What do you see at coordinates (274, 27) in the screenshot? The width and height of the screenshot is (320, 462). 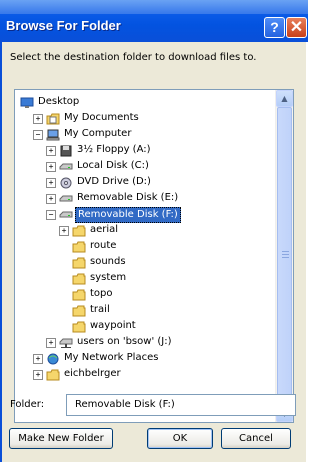 I see `help-button: ?` at bounding box center [274, 27].